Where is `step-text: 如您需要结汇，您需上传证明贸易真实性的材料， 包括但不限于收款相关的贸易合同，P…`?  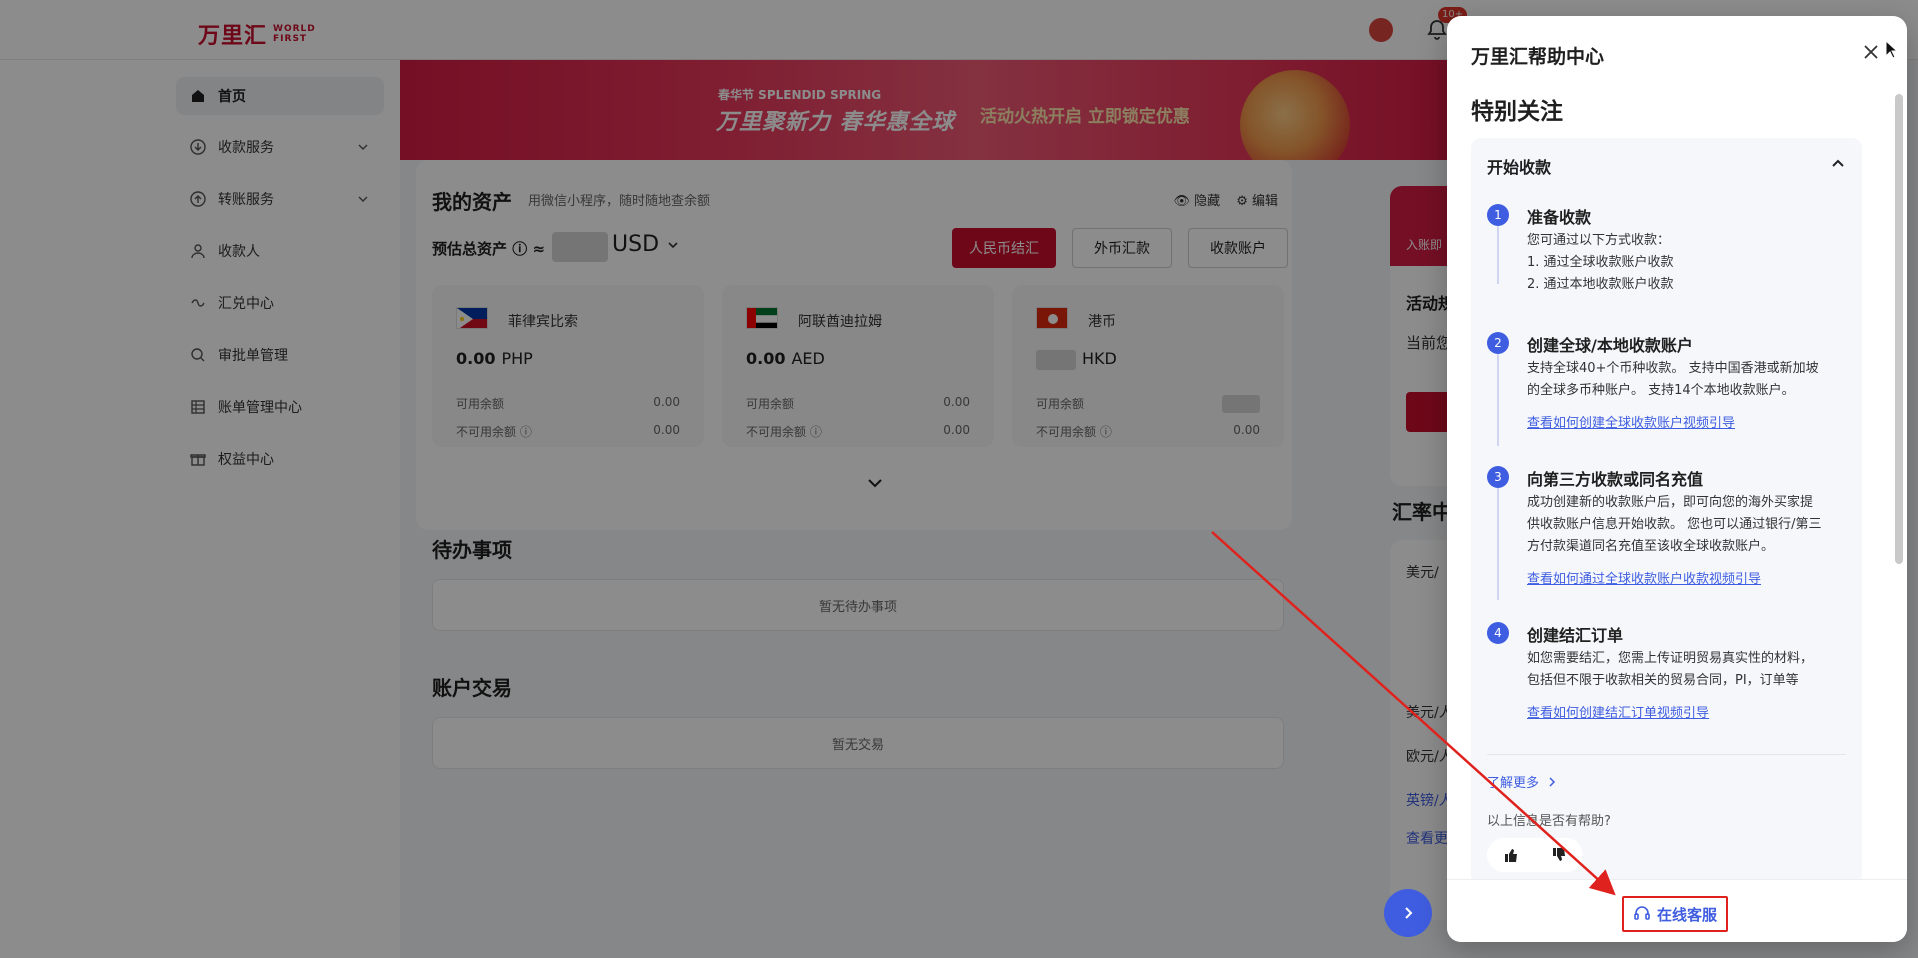
step-text: 如您需要结汇，您需上传证明贸易真实性的材料， 包括但不限于收款相关的贸易合同，P… is located at coordinates (1670, 669).